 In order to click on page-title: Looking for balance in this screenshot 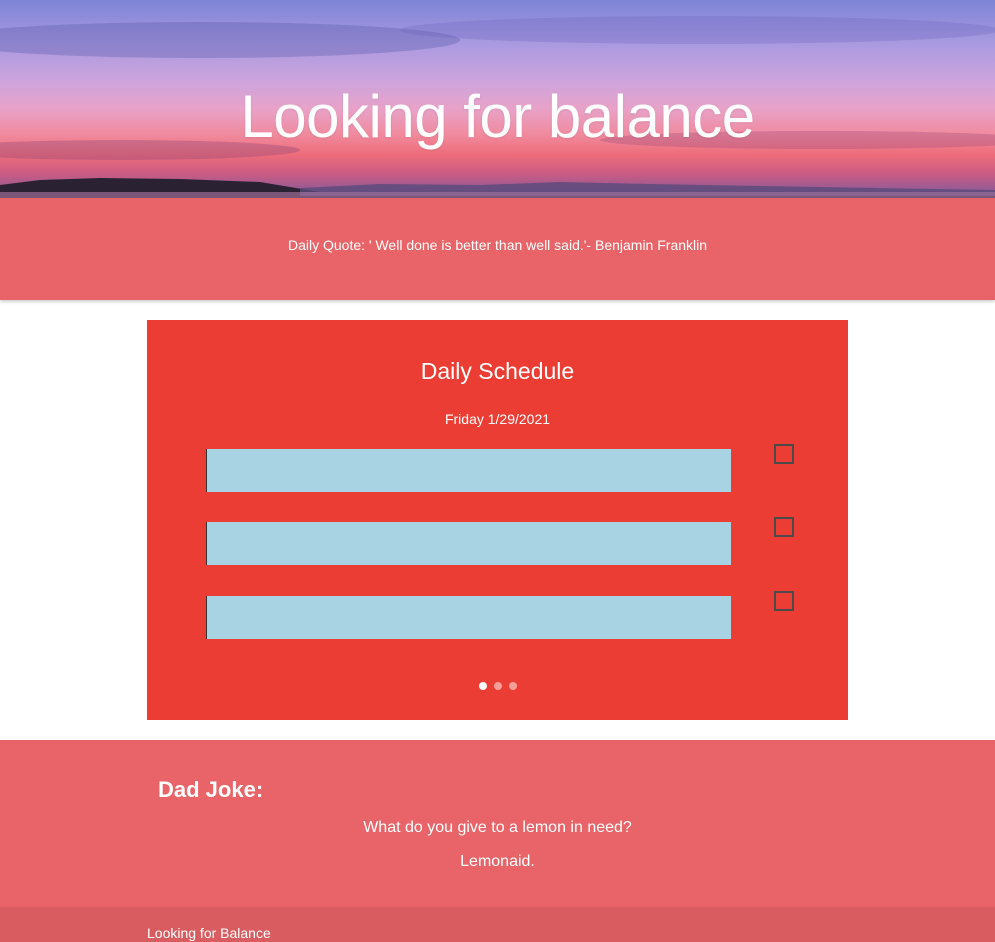, I will do `click(497, 116)`.